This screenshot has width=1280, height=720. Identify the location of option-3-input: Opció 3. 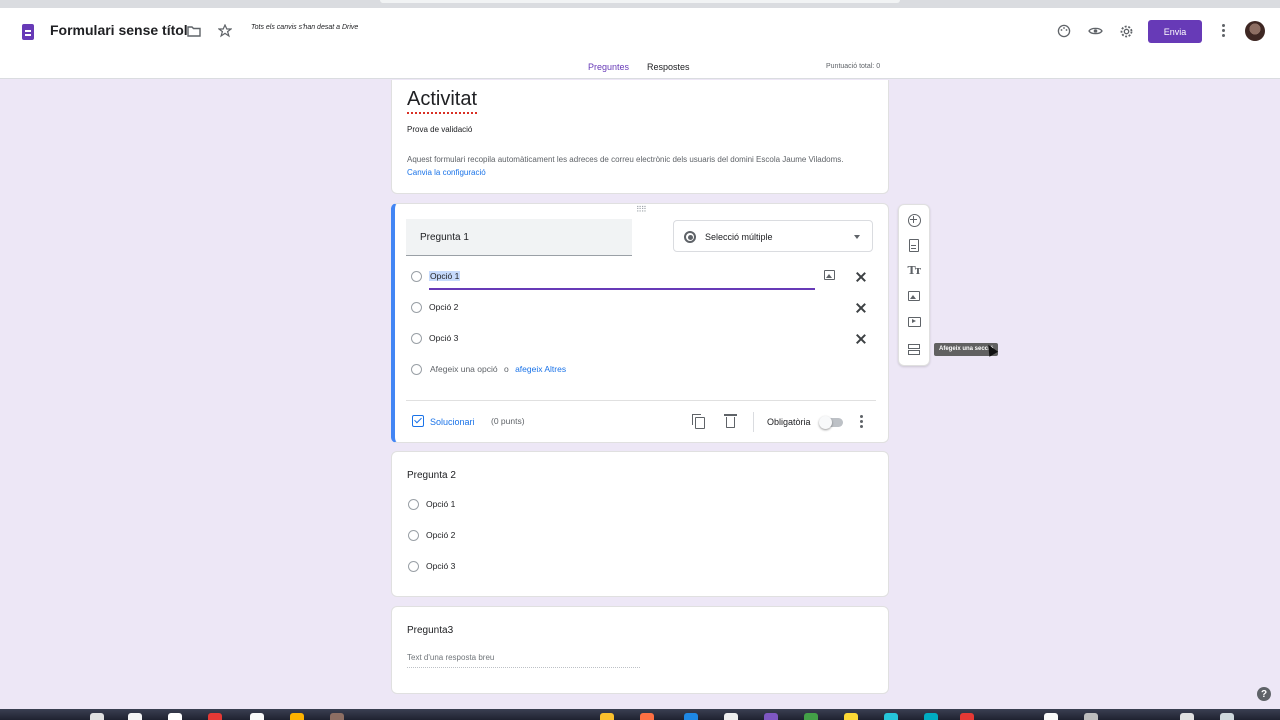
(443, 338).